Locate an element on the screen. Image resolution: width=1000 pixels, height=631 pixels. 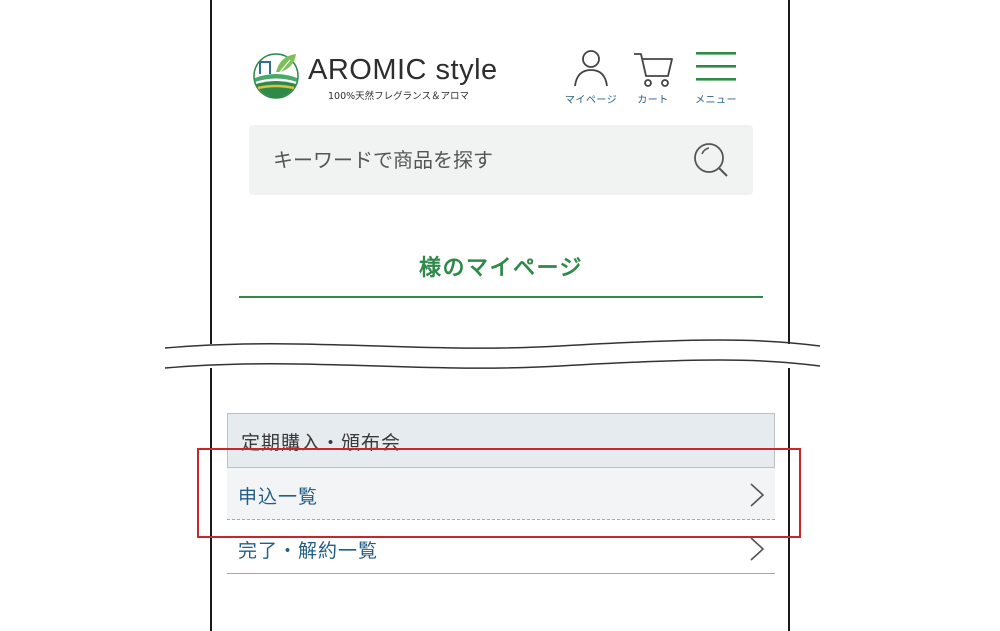
mypage-button: マイページ is located at coordinates (591, 78).